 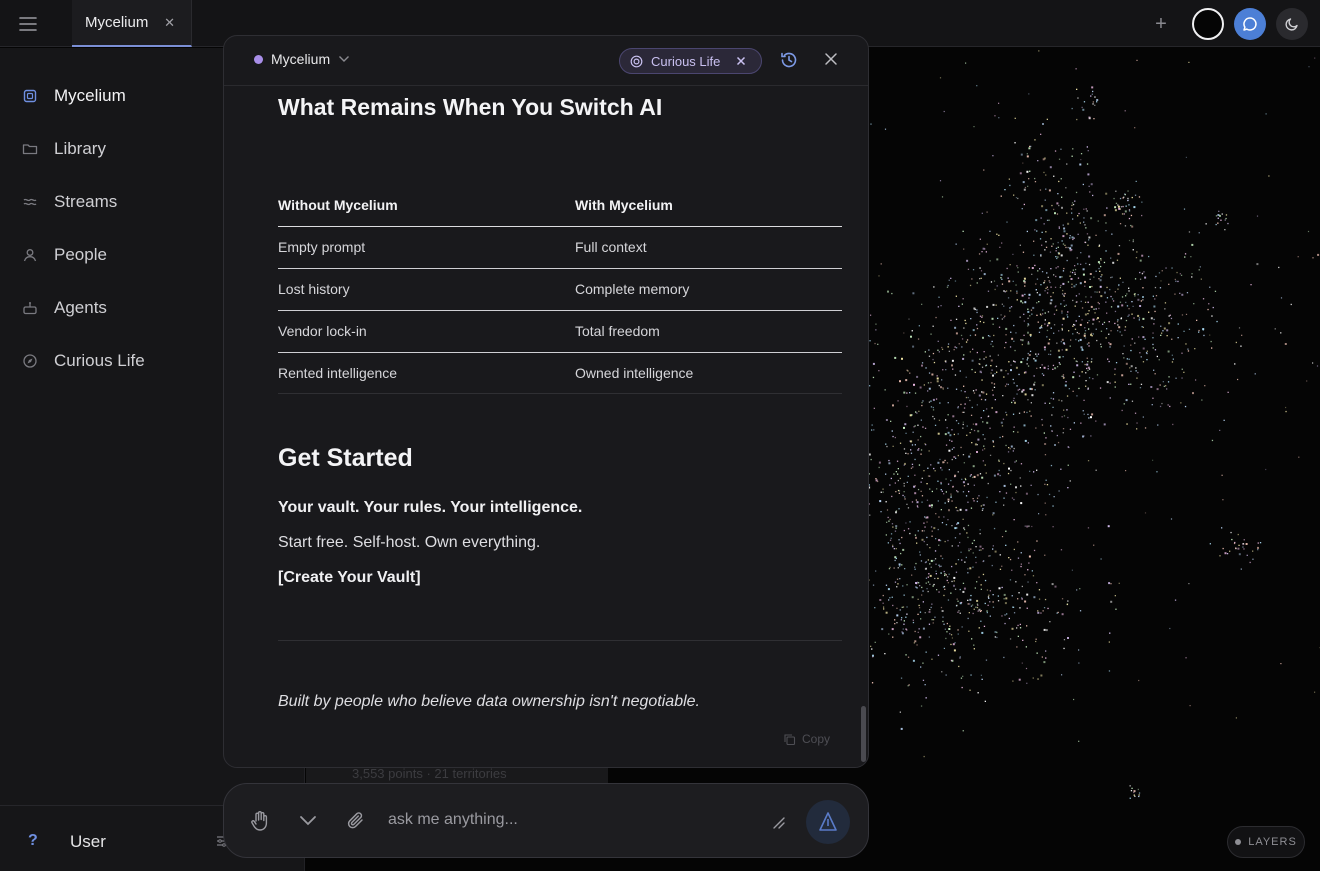 I want to click on profile-circle-button, so click(x=1208, y=24).